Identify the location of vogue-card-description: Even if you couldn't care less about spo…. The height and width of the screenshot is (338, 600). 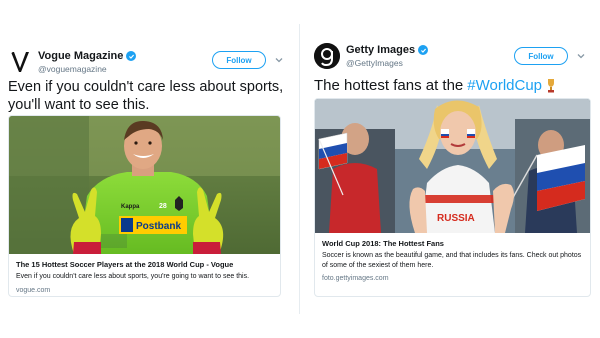
(133, 276).